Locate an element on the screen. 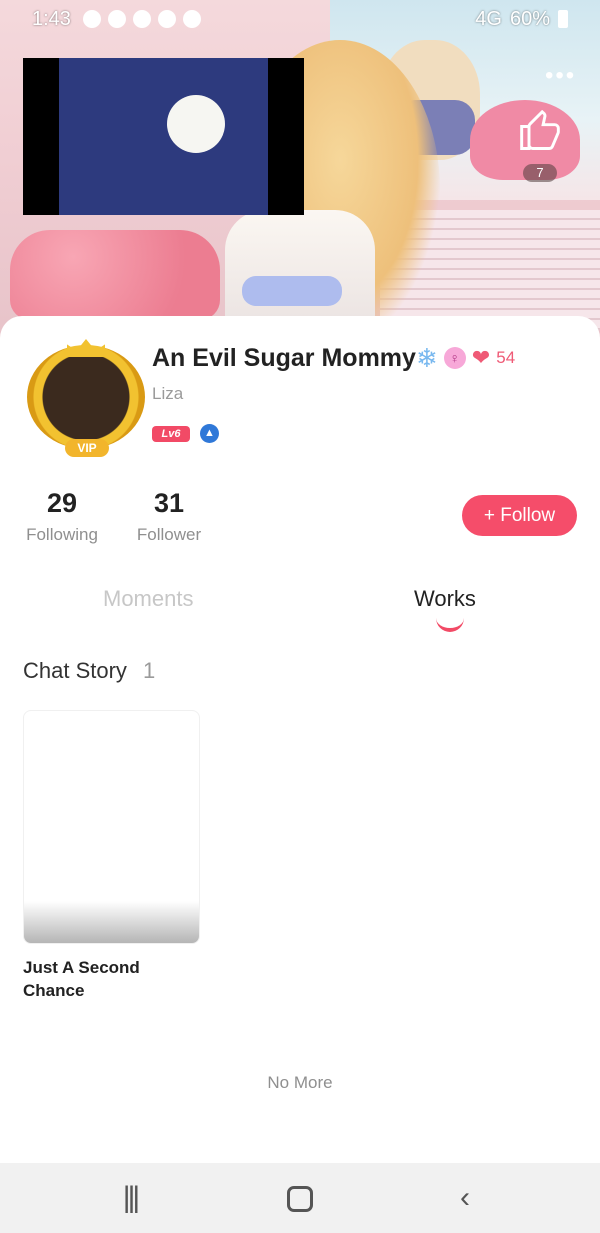 This screenshot has height=1233, width=600. story-cover is located at coordinates (111, 827).